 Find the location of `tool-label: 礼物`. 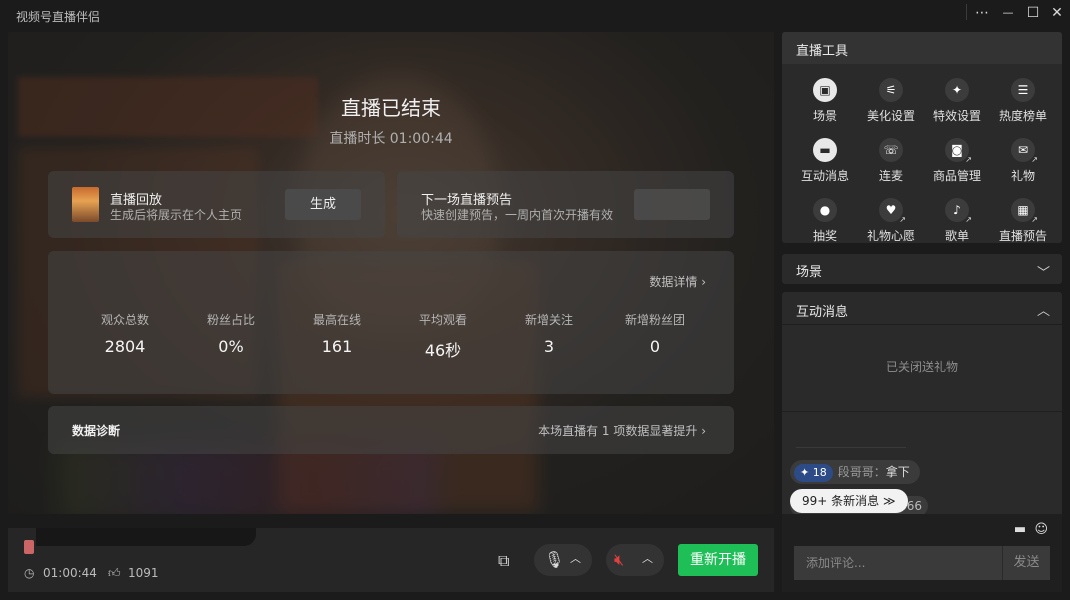

tool-label: 礼物 is located at coordinates (1022, 176).